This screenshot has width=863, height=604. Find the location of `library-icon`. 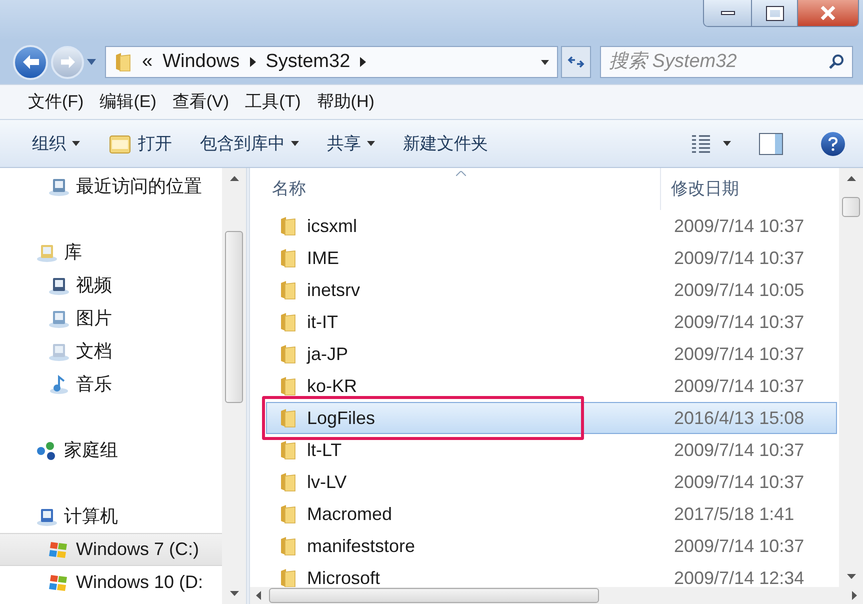

library-icon is located at coordinates (47, 252).